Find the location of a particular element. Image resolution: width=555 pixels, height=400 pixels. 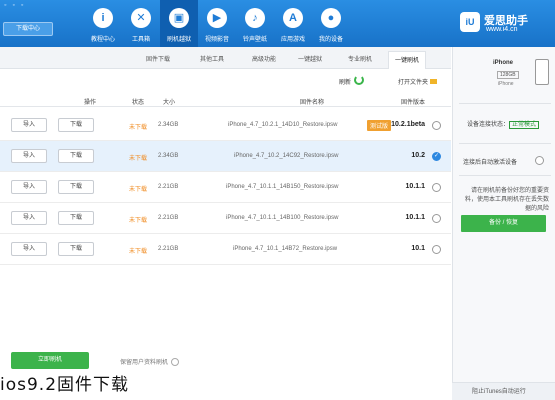

tab-firmware: 固件下载 is located at coordinates (158, 58).